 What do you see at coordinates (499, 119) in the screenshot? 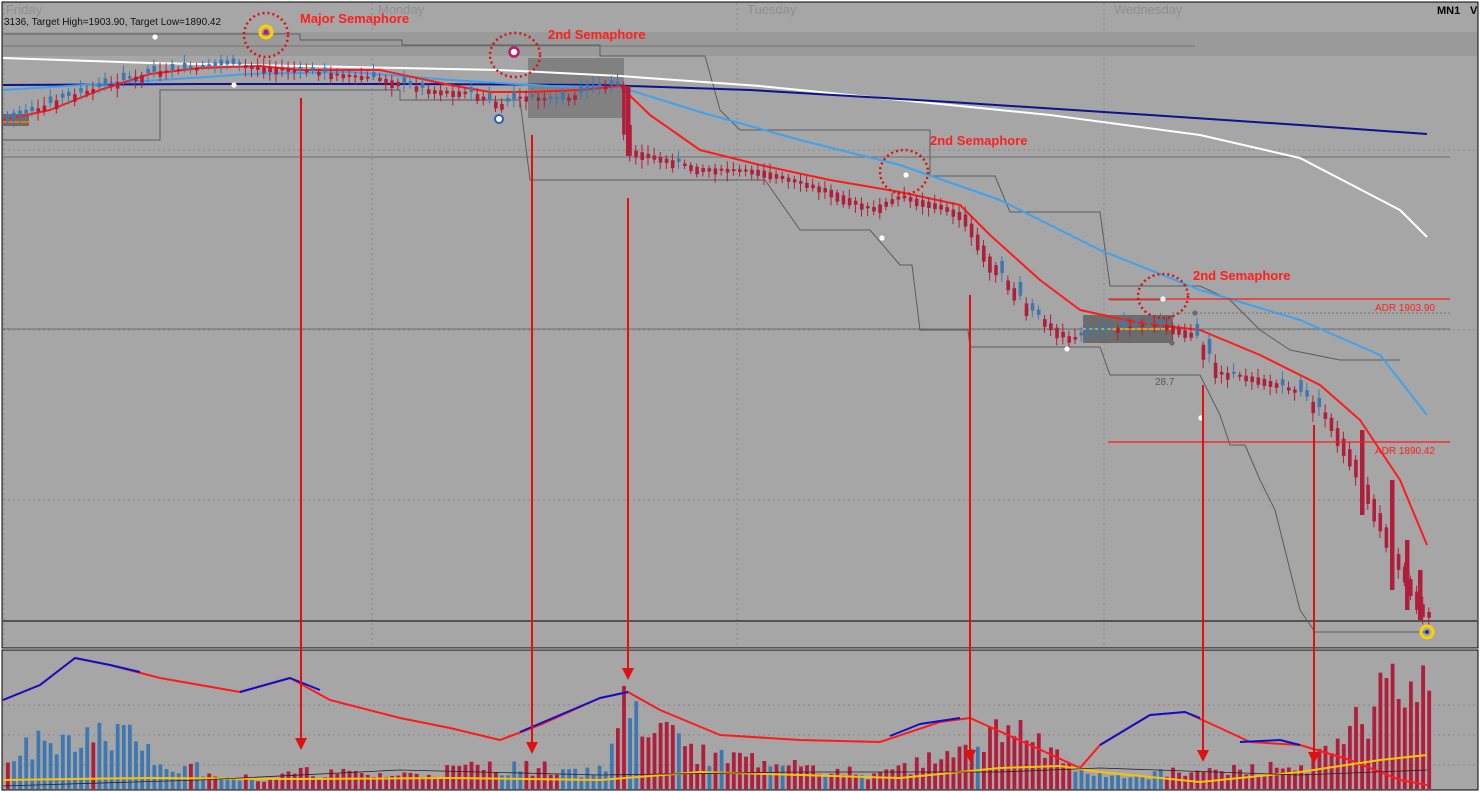
I see `semaphore-blue` at bounding box center [499, 119].